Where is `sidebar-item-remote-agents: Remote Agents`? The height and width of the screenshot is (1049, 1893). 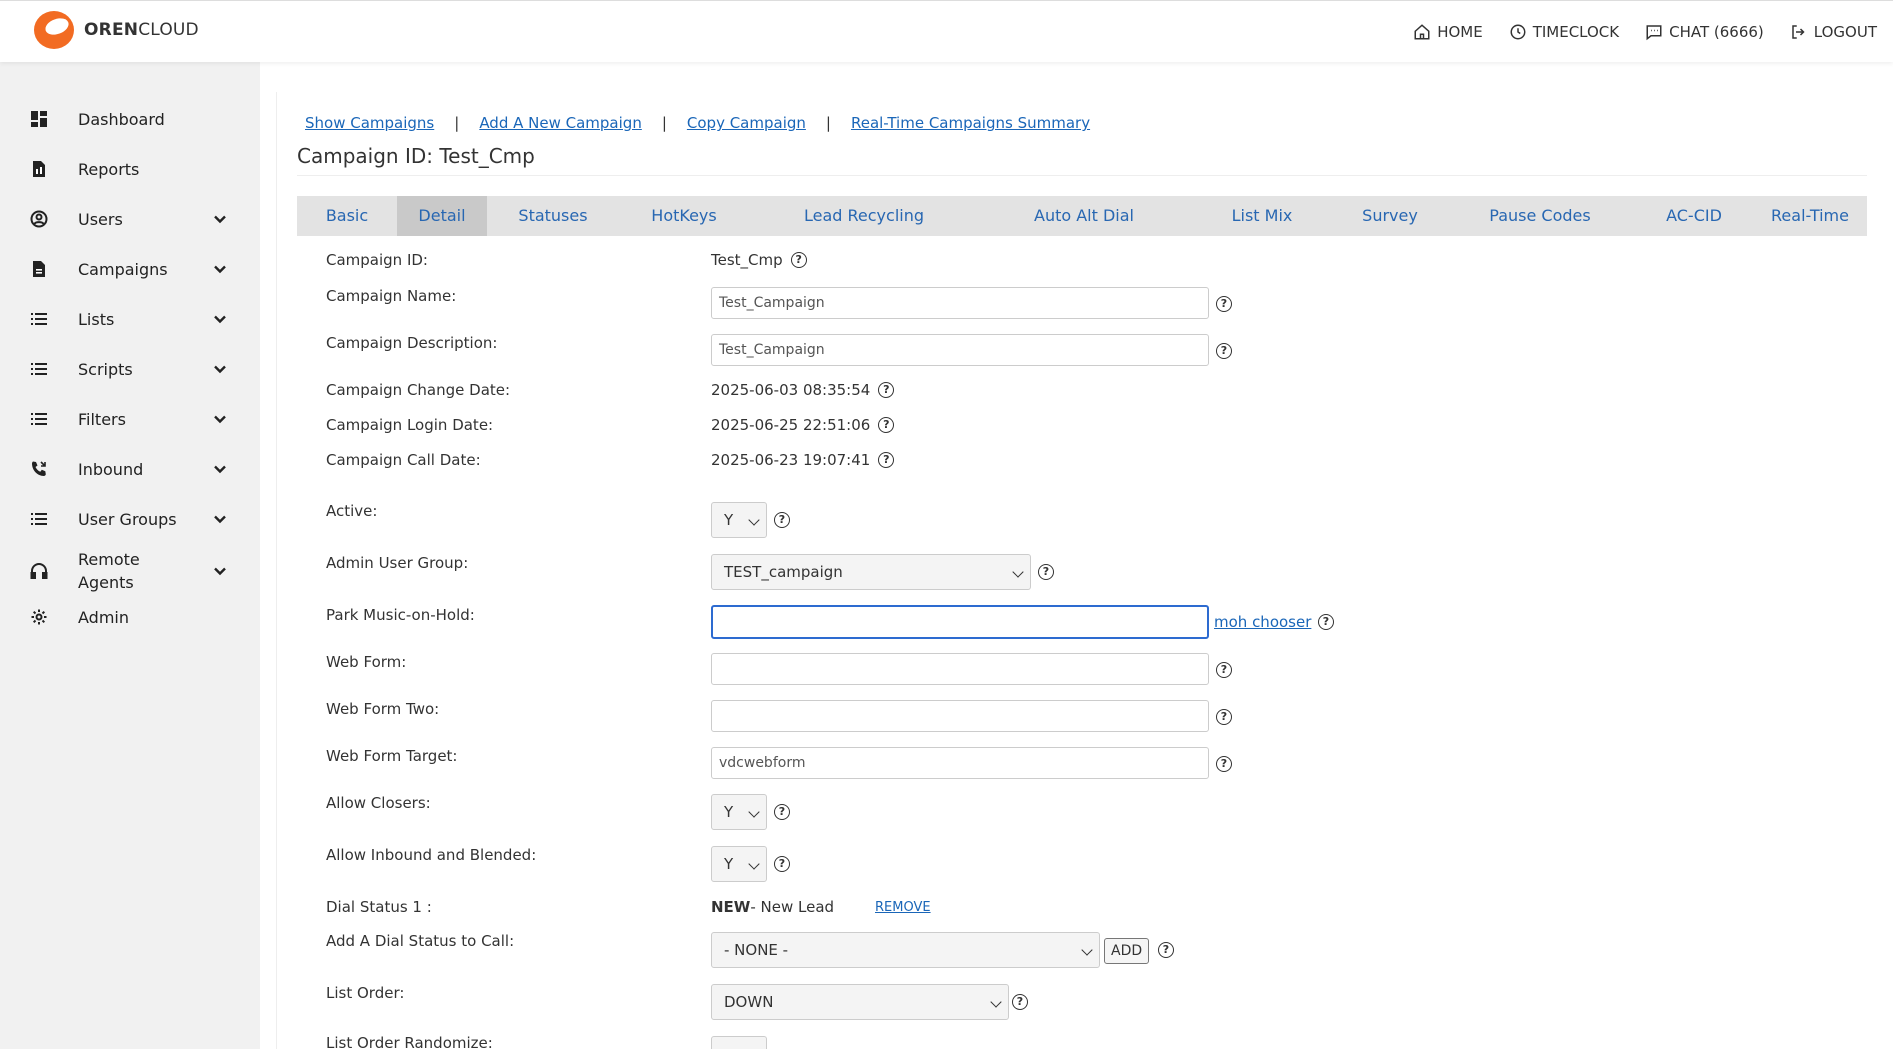
sidebar-item-remote-agents: Remote Agents is located at coordinates (130, 571).